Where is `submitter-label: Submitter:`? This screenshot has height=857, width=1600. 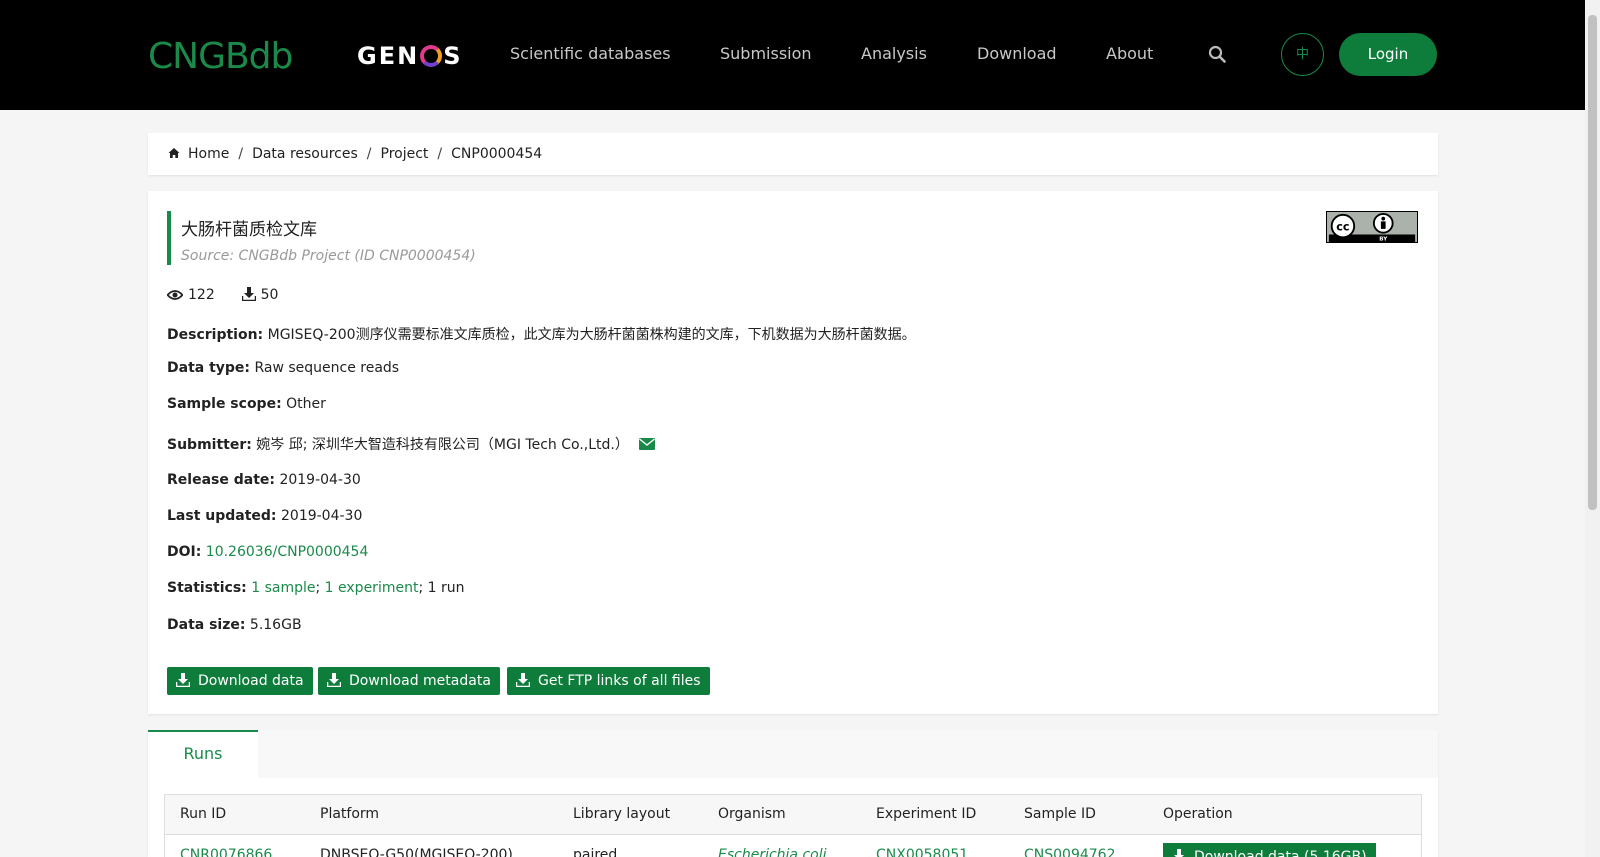 submitter-label: Submitter: is located at coordinates (209, 445).